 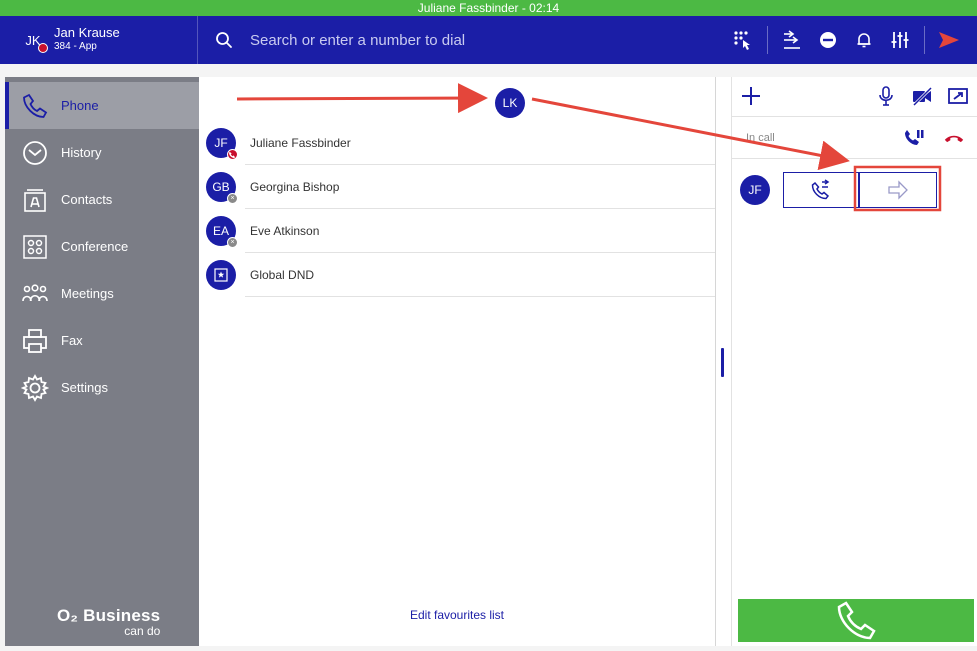 What do you see at coordinates (851, 40) in the screenshot?
I see `header-toolbar` at bounding box center [851, 40].